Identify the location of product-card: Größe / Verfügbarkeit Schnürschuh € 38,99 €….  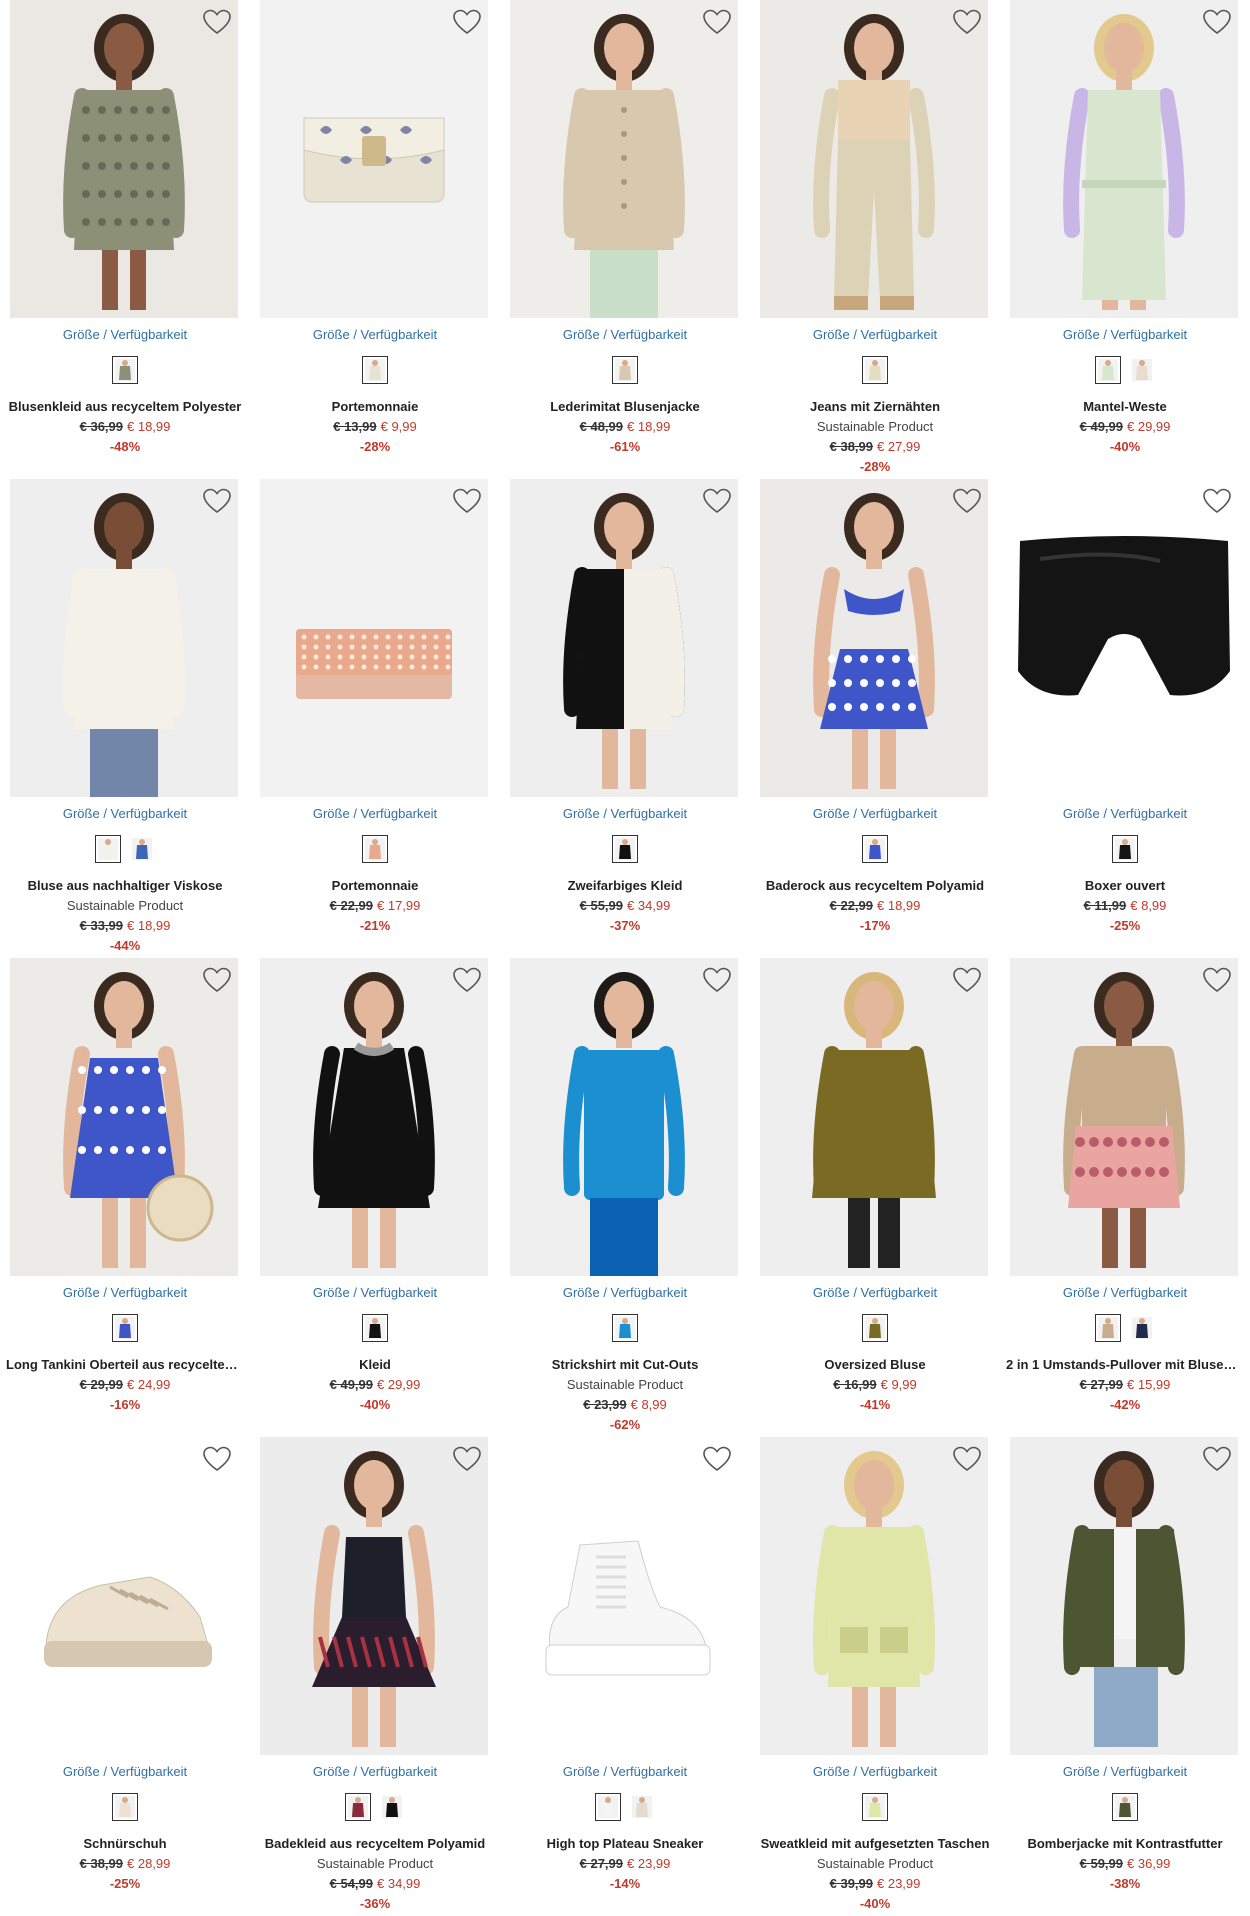
(125, 1672).